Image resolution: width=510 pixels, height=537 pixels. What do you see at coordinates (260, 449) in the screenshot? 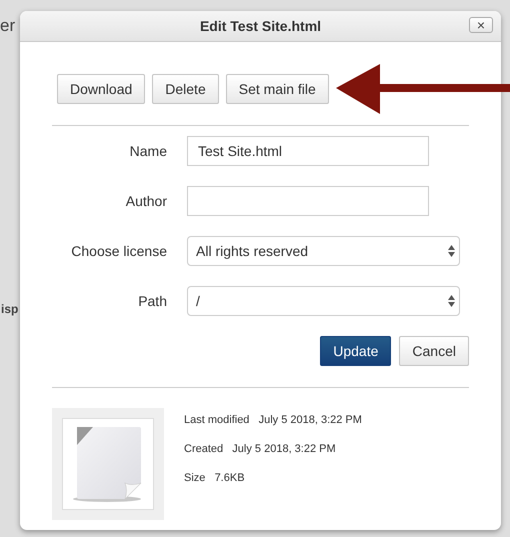
I see `file-detail: Created July 5 2018, 3:22 PM` at bounding box center [260, 449].